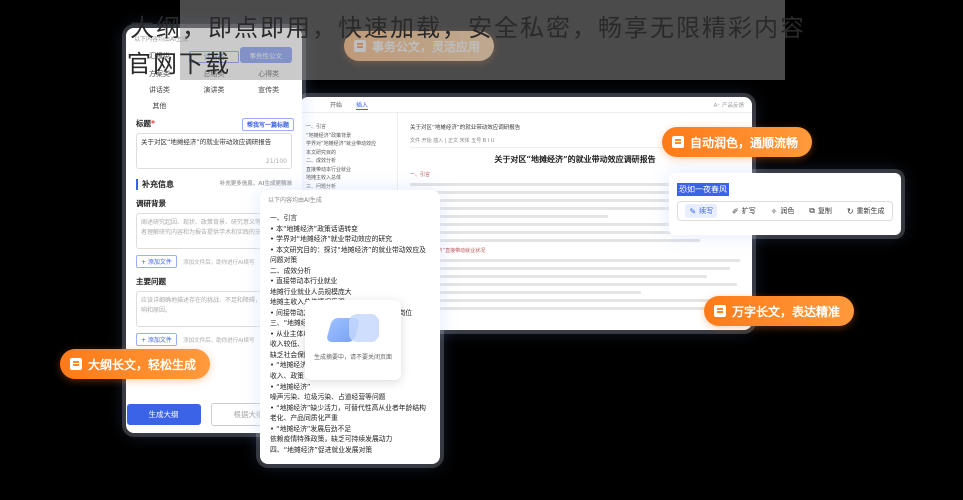 Image resolution: width=963 pixels, height=500 pixels. Describe the element at coordinates (720, 311) in the screenshot. I see `book-icon` at that location.